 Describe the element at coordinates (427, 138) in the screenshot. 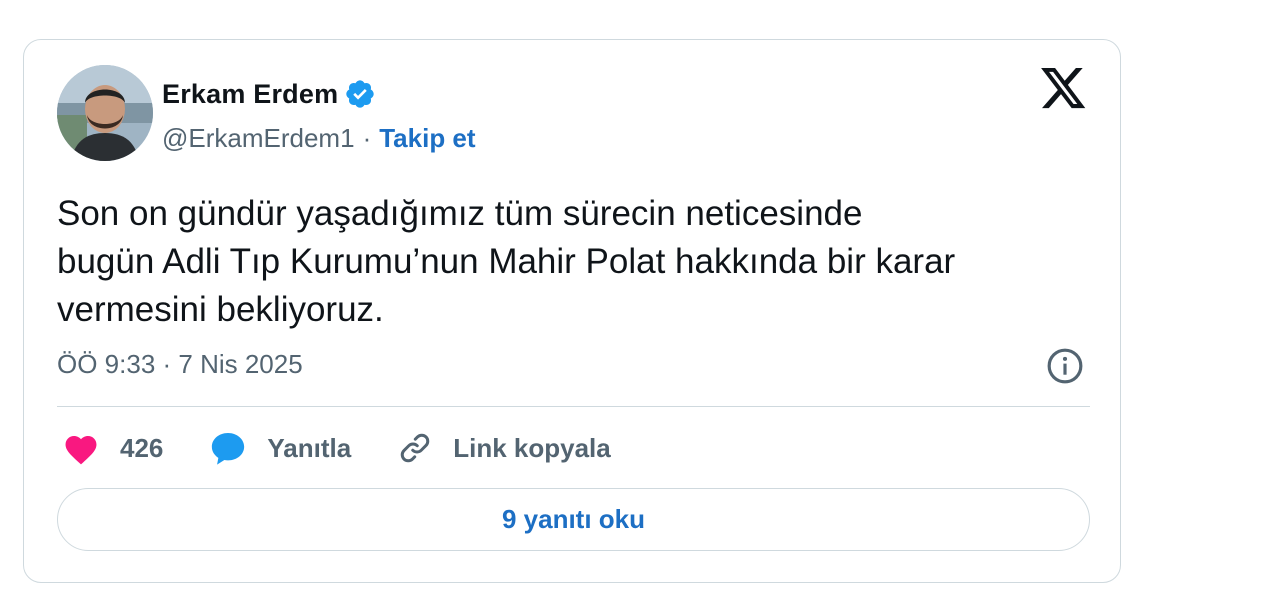

I see `follow-button: Takip et` at that location.